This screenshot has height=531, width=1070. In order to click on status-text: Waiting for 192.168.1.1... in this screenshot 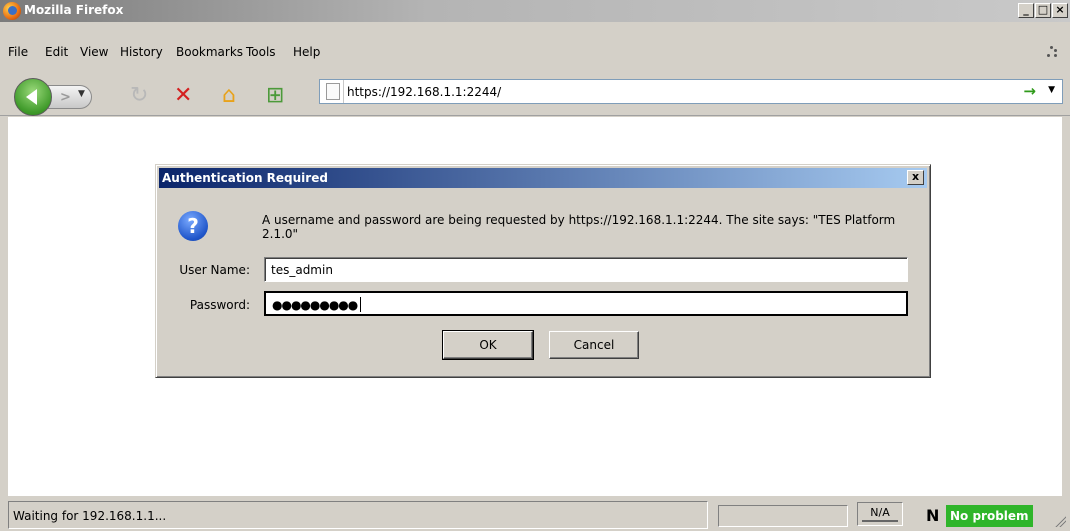, I will do `click(90, 516)`.